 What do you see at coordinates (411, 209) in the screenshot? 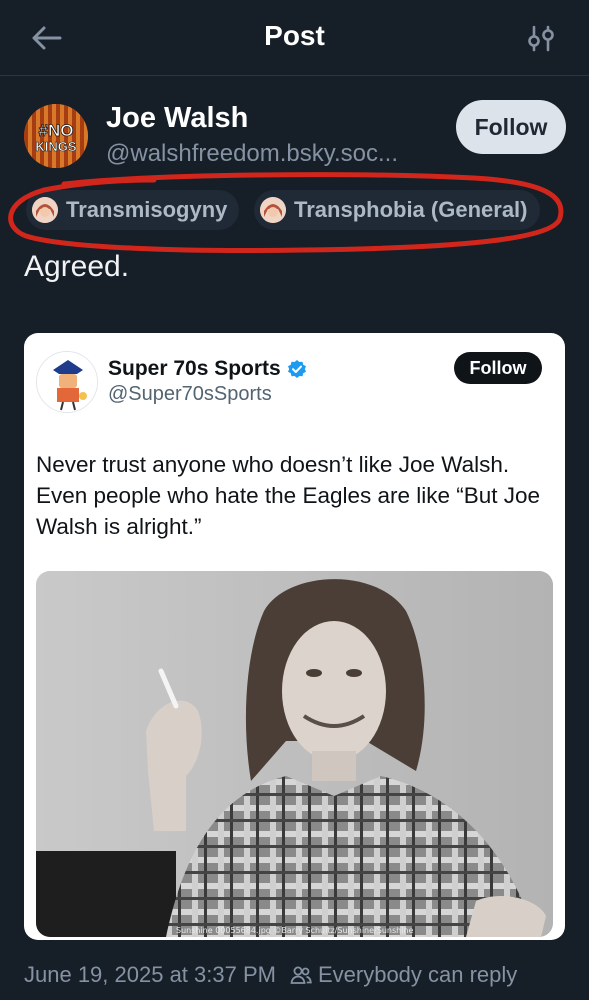
I see `label-text: Transphobia (General)` at bounding box center [411, 209].